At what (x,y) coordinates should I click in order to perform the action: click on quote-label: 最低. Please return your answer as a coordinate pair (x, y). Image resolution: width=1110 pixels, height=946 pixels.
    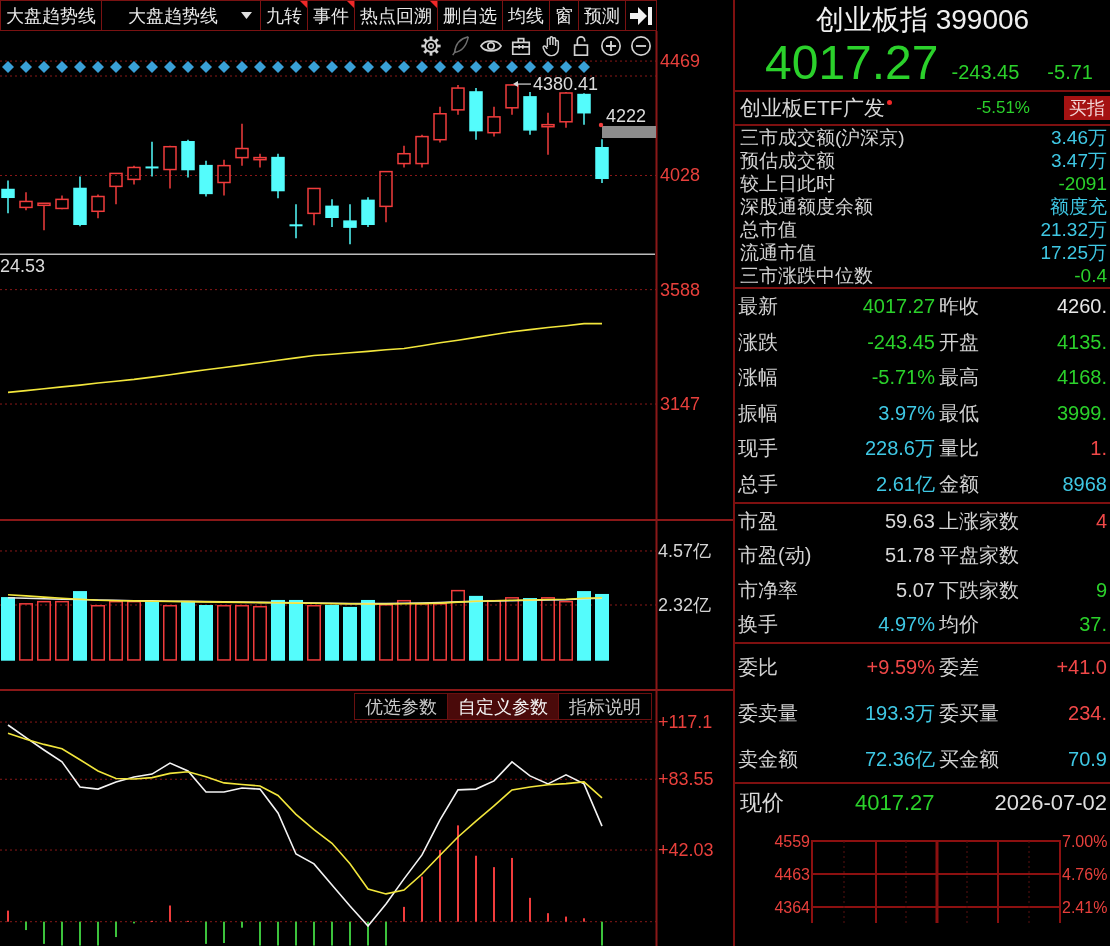
    Looking at the image, I should click on (958, 413).